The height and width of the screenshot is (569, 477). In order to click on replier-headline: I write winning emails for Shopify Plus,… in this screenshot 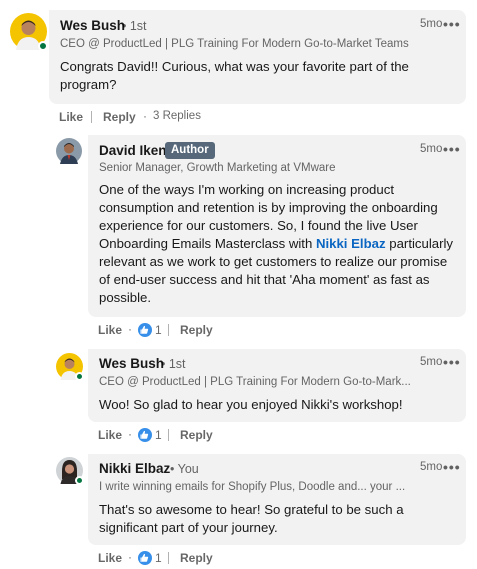, I will do `click(252, 487)`.